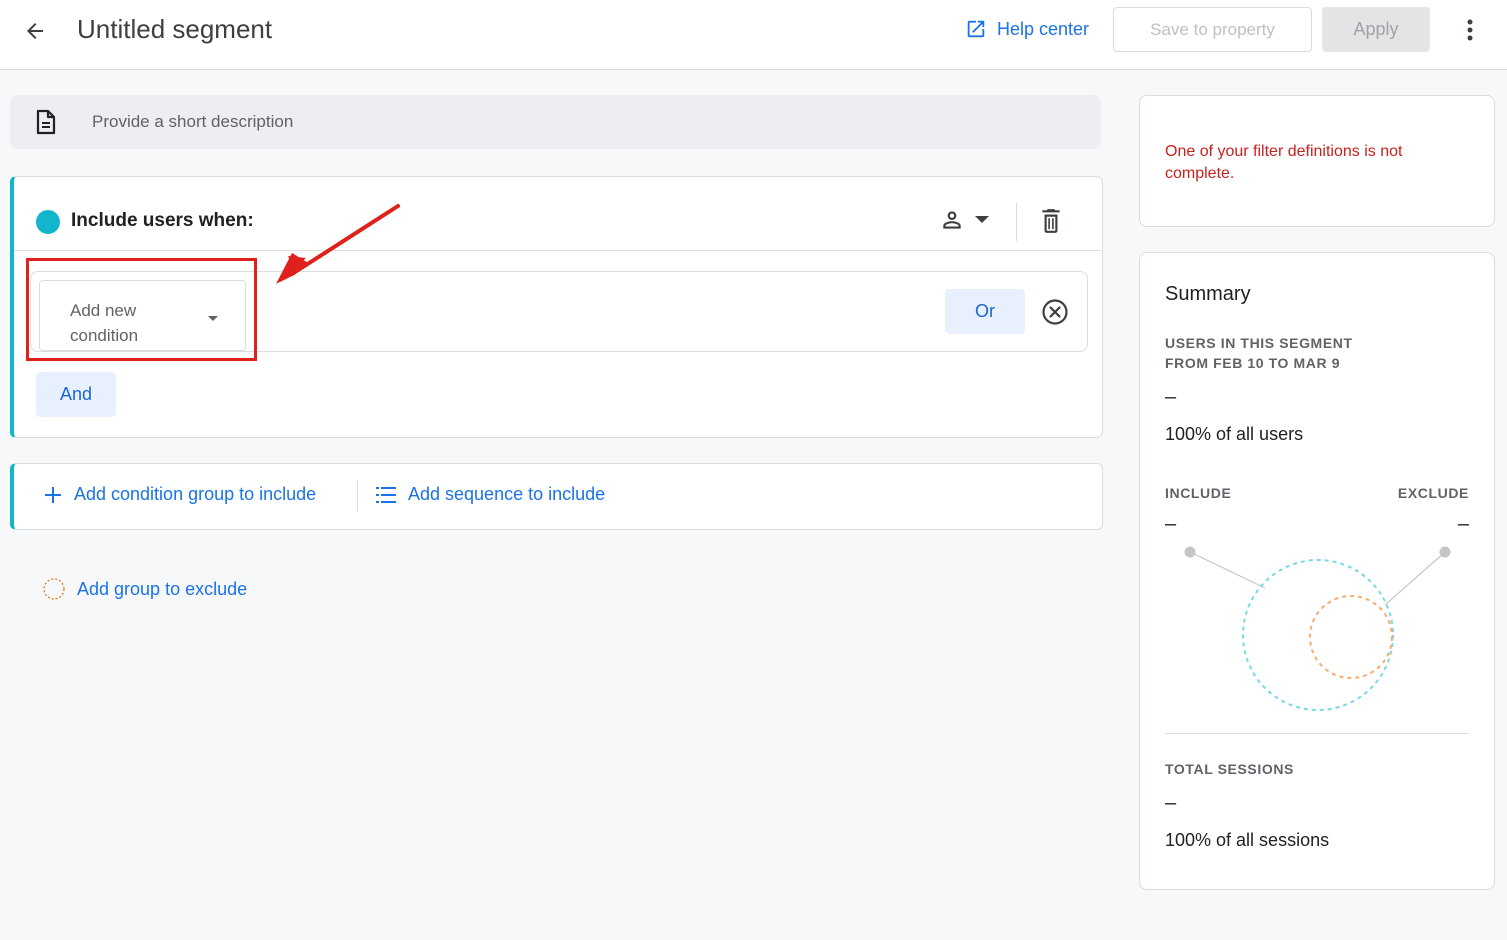 The height and width of the screenshot is (940, 1507). What do you see at coordinates (174, 29) in the screenshot?
I see `page-title: Untitled segment` at bounding box center [174, 29].